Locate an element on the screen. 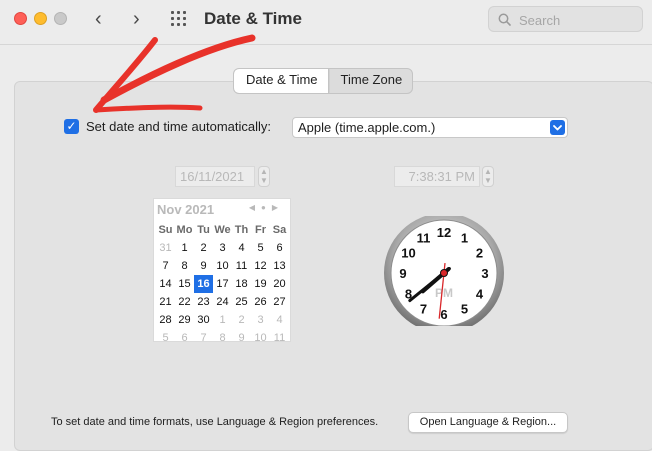 The height and width of the screenshot is (451, 652). clock-numeral: 4 is located at coordinates (480, 294).